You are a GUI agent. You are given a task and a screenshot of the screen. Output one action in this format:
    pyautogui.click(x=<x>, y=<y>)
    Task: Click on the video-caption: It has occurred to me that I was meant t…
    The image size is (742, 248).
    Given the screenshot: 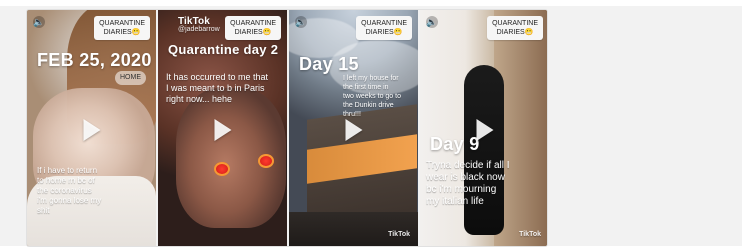 What is the action you would take?
    pyautogui.click(x=217, y=88)
    